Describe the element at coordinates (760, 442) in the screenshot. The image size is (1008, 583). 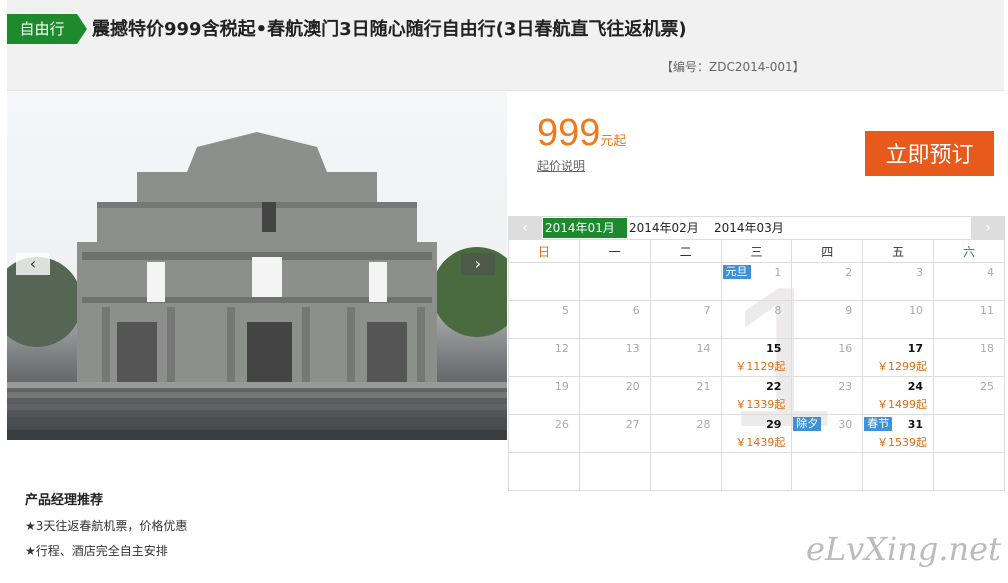
I see `day-fare: ￥1439起` at that location.